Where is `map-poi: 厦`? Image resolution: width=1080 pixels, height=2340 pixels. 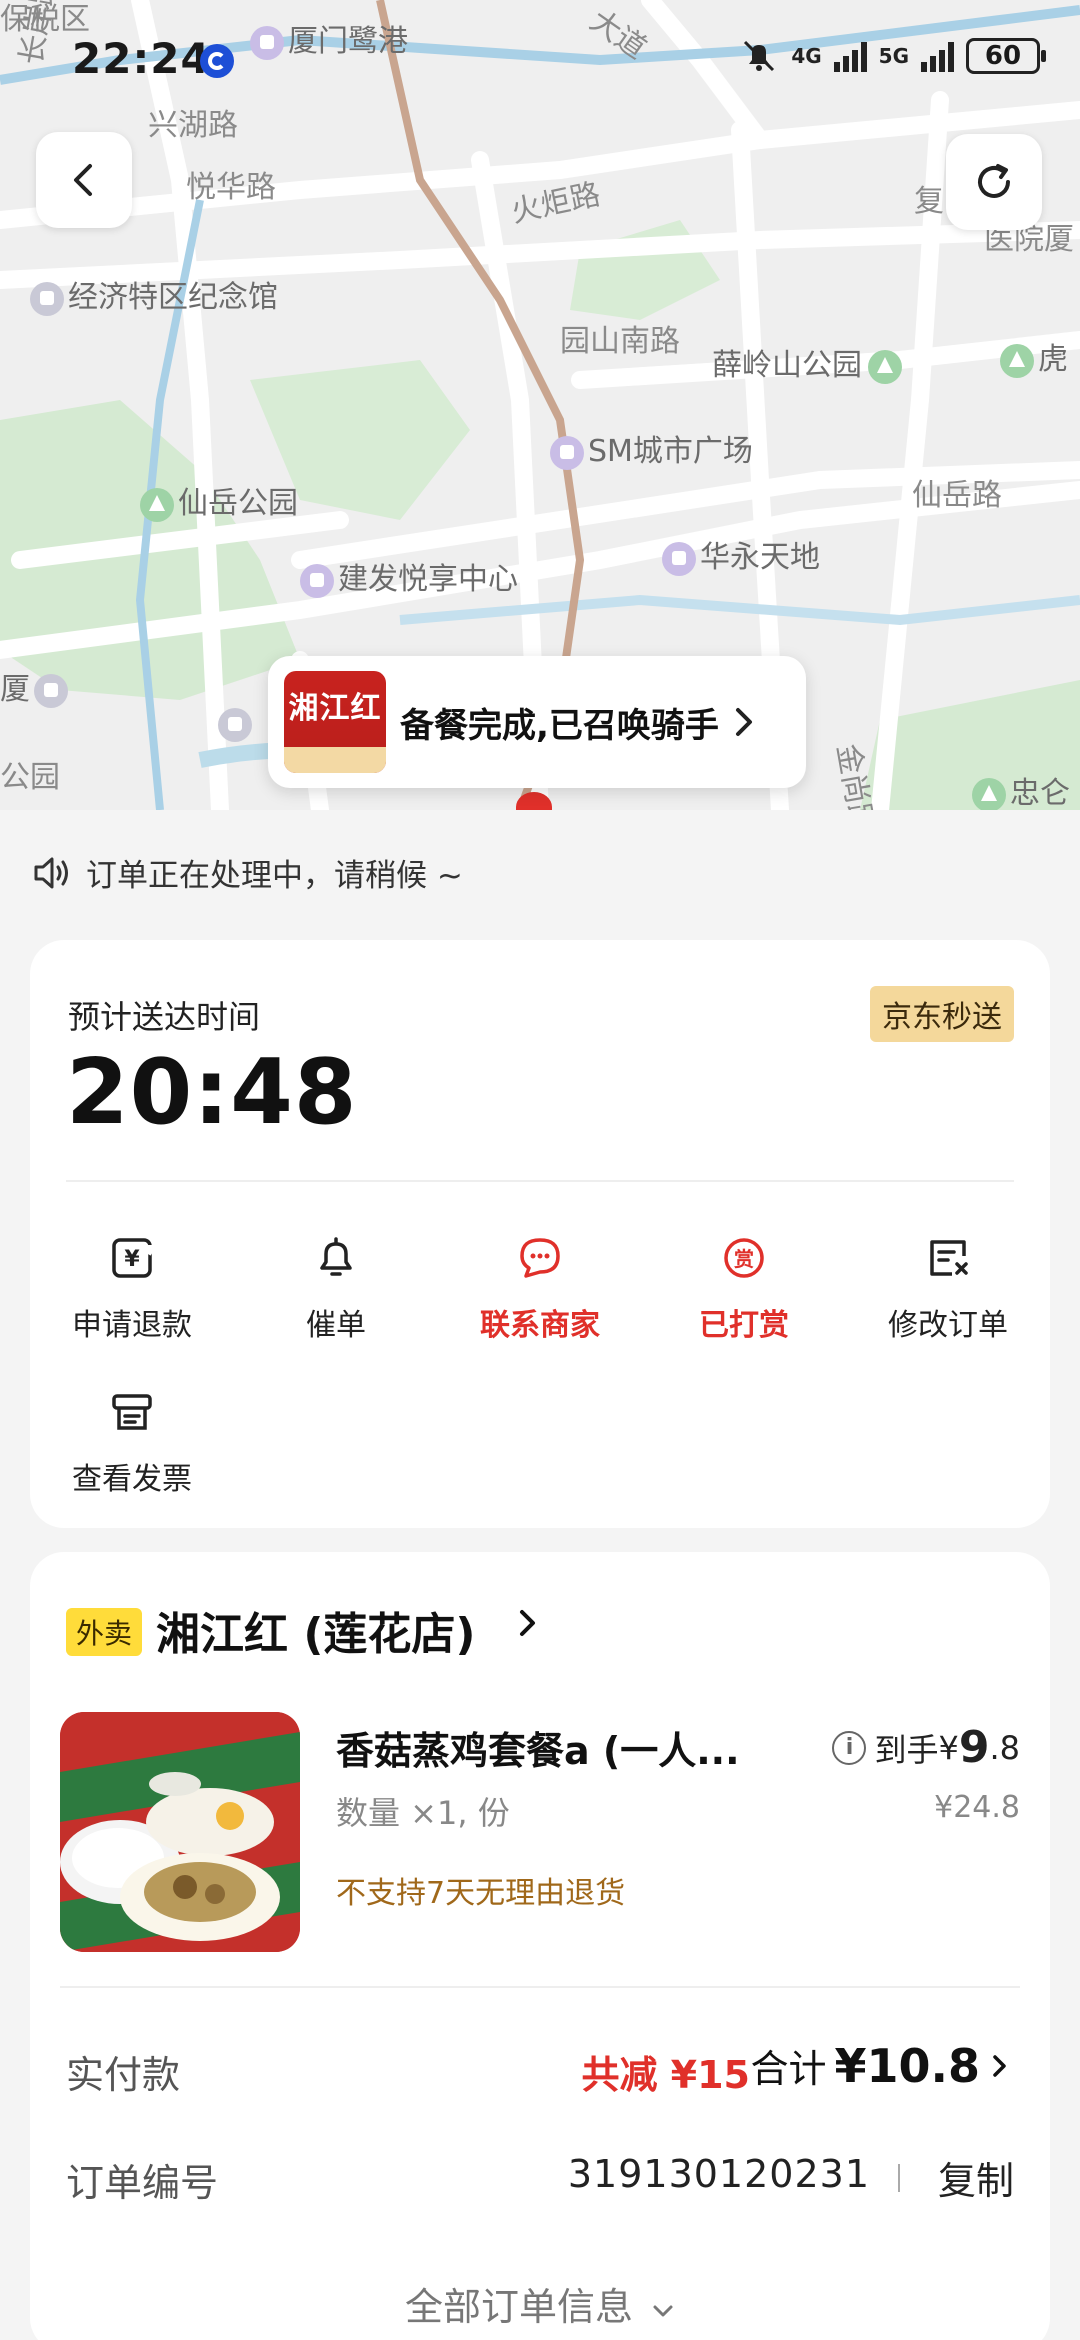
map-poi: 厦 is located at coordinates (36, 686).